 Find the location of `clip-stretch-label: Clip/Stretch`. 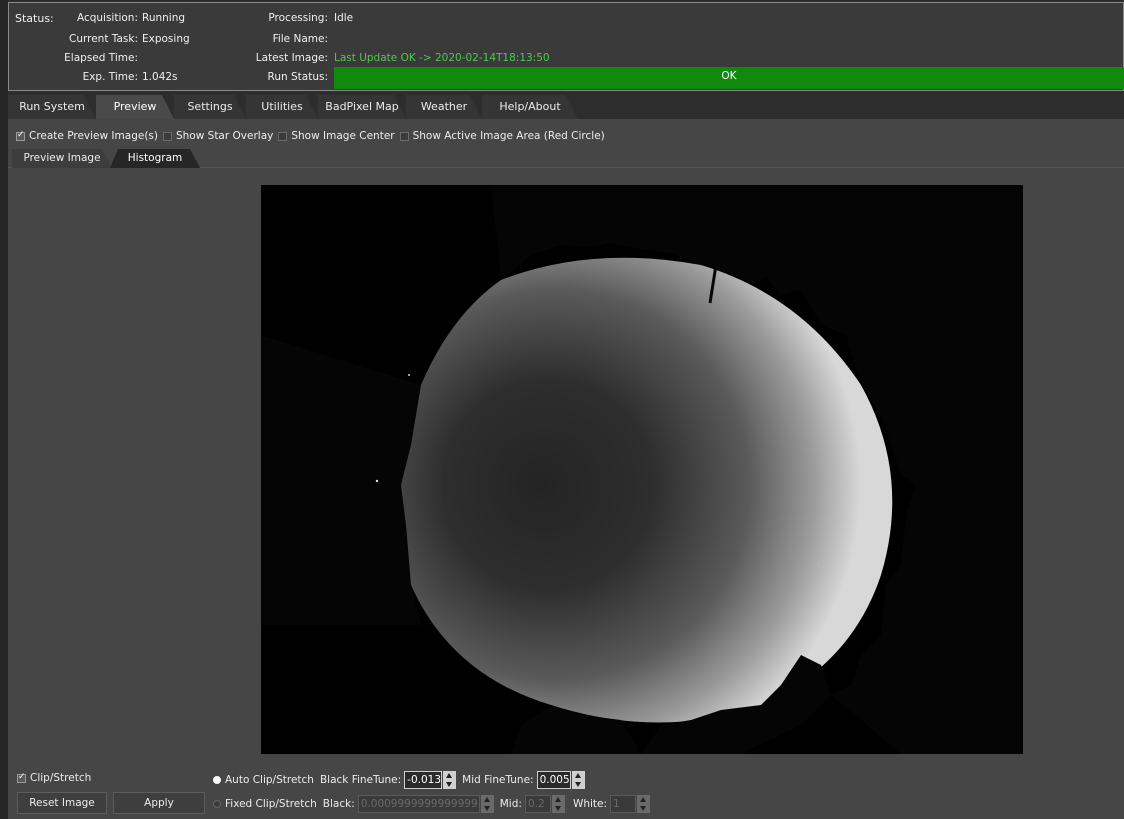

clip-stretch-label: Clip/Stretch is located at coordinates (61, 778).